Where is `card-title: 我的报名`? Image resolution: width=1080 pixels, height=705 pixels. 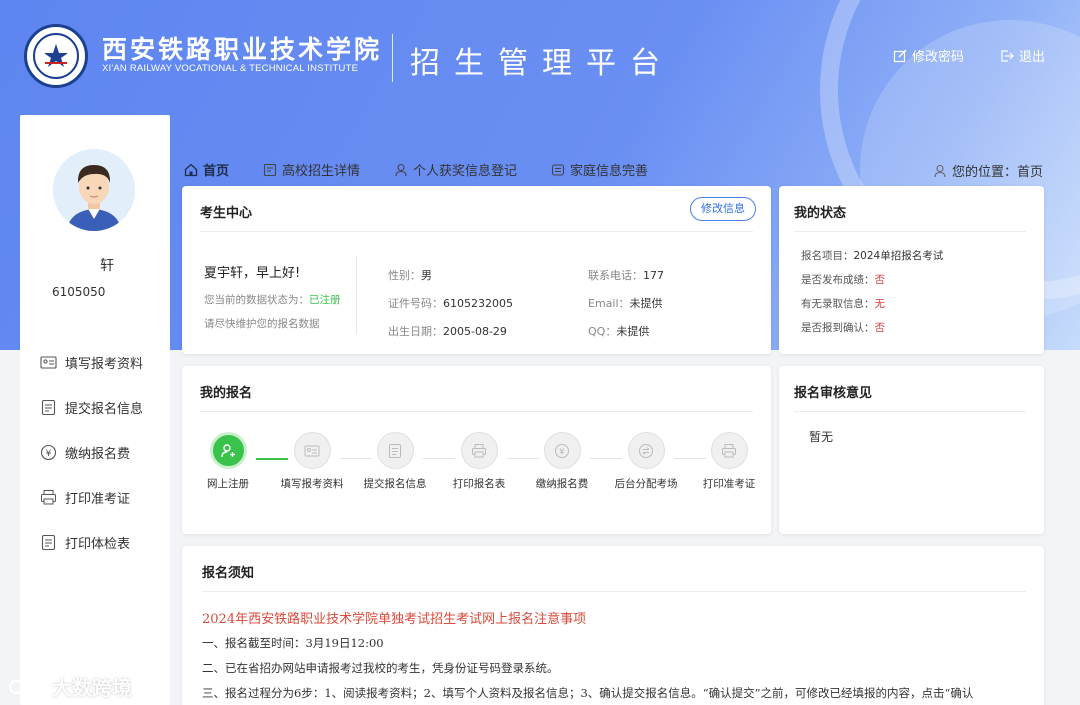 card-title: 我的报名 is located at coordinates (226, 393).